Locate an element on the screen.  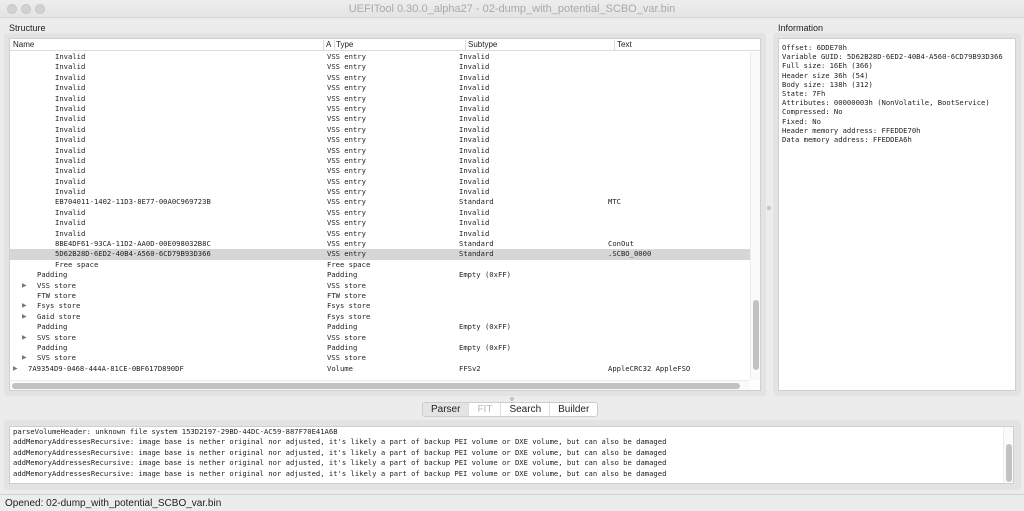
row-name: Gaid store is located at coordinates (59, 316).